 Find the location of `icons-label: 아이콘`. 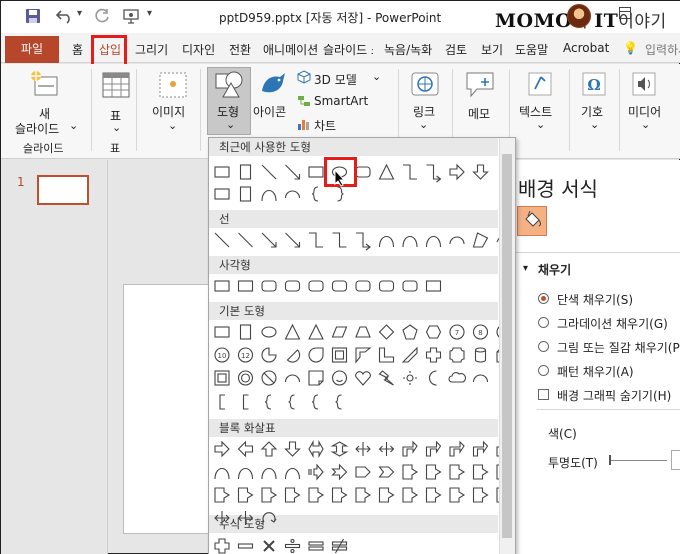

icons-label: 아이콘 is located at coordinates (269, 111).